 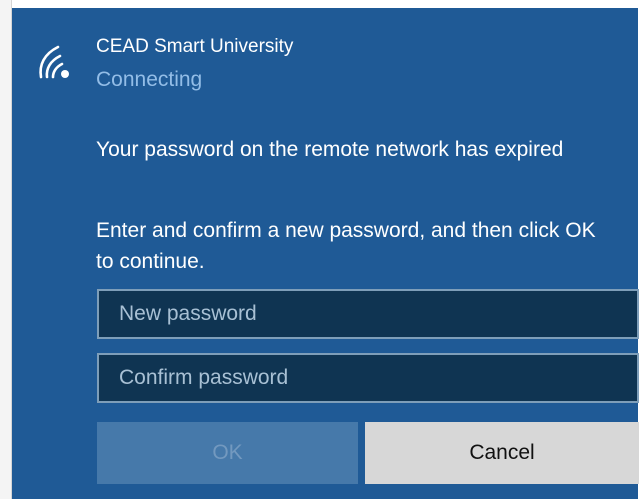 What do you see at coordinates (227, 453) in the screenshot?
I see `ok-button: OK` at bounding box center [227, 453].